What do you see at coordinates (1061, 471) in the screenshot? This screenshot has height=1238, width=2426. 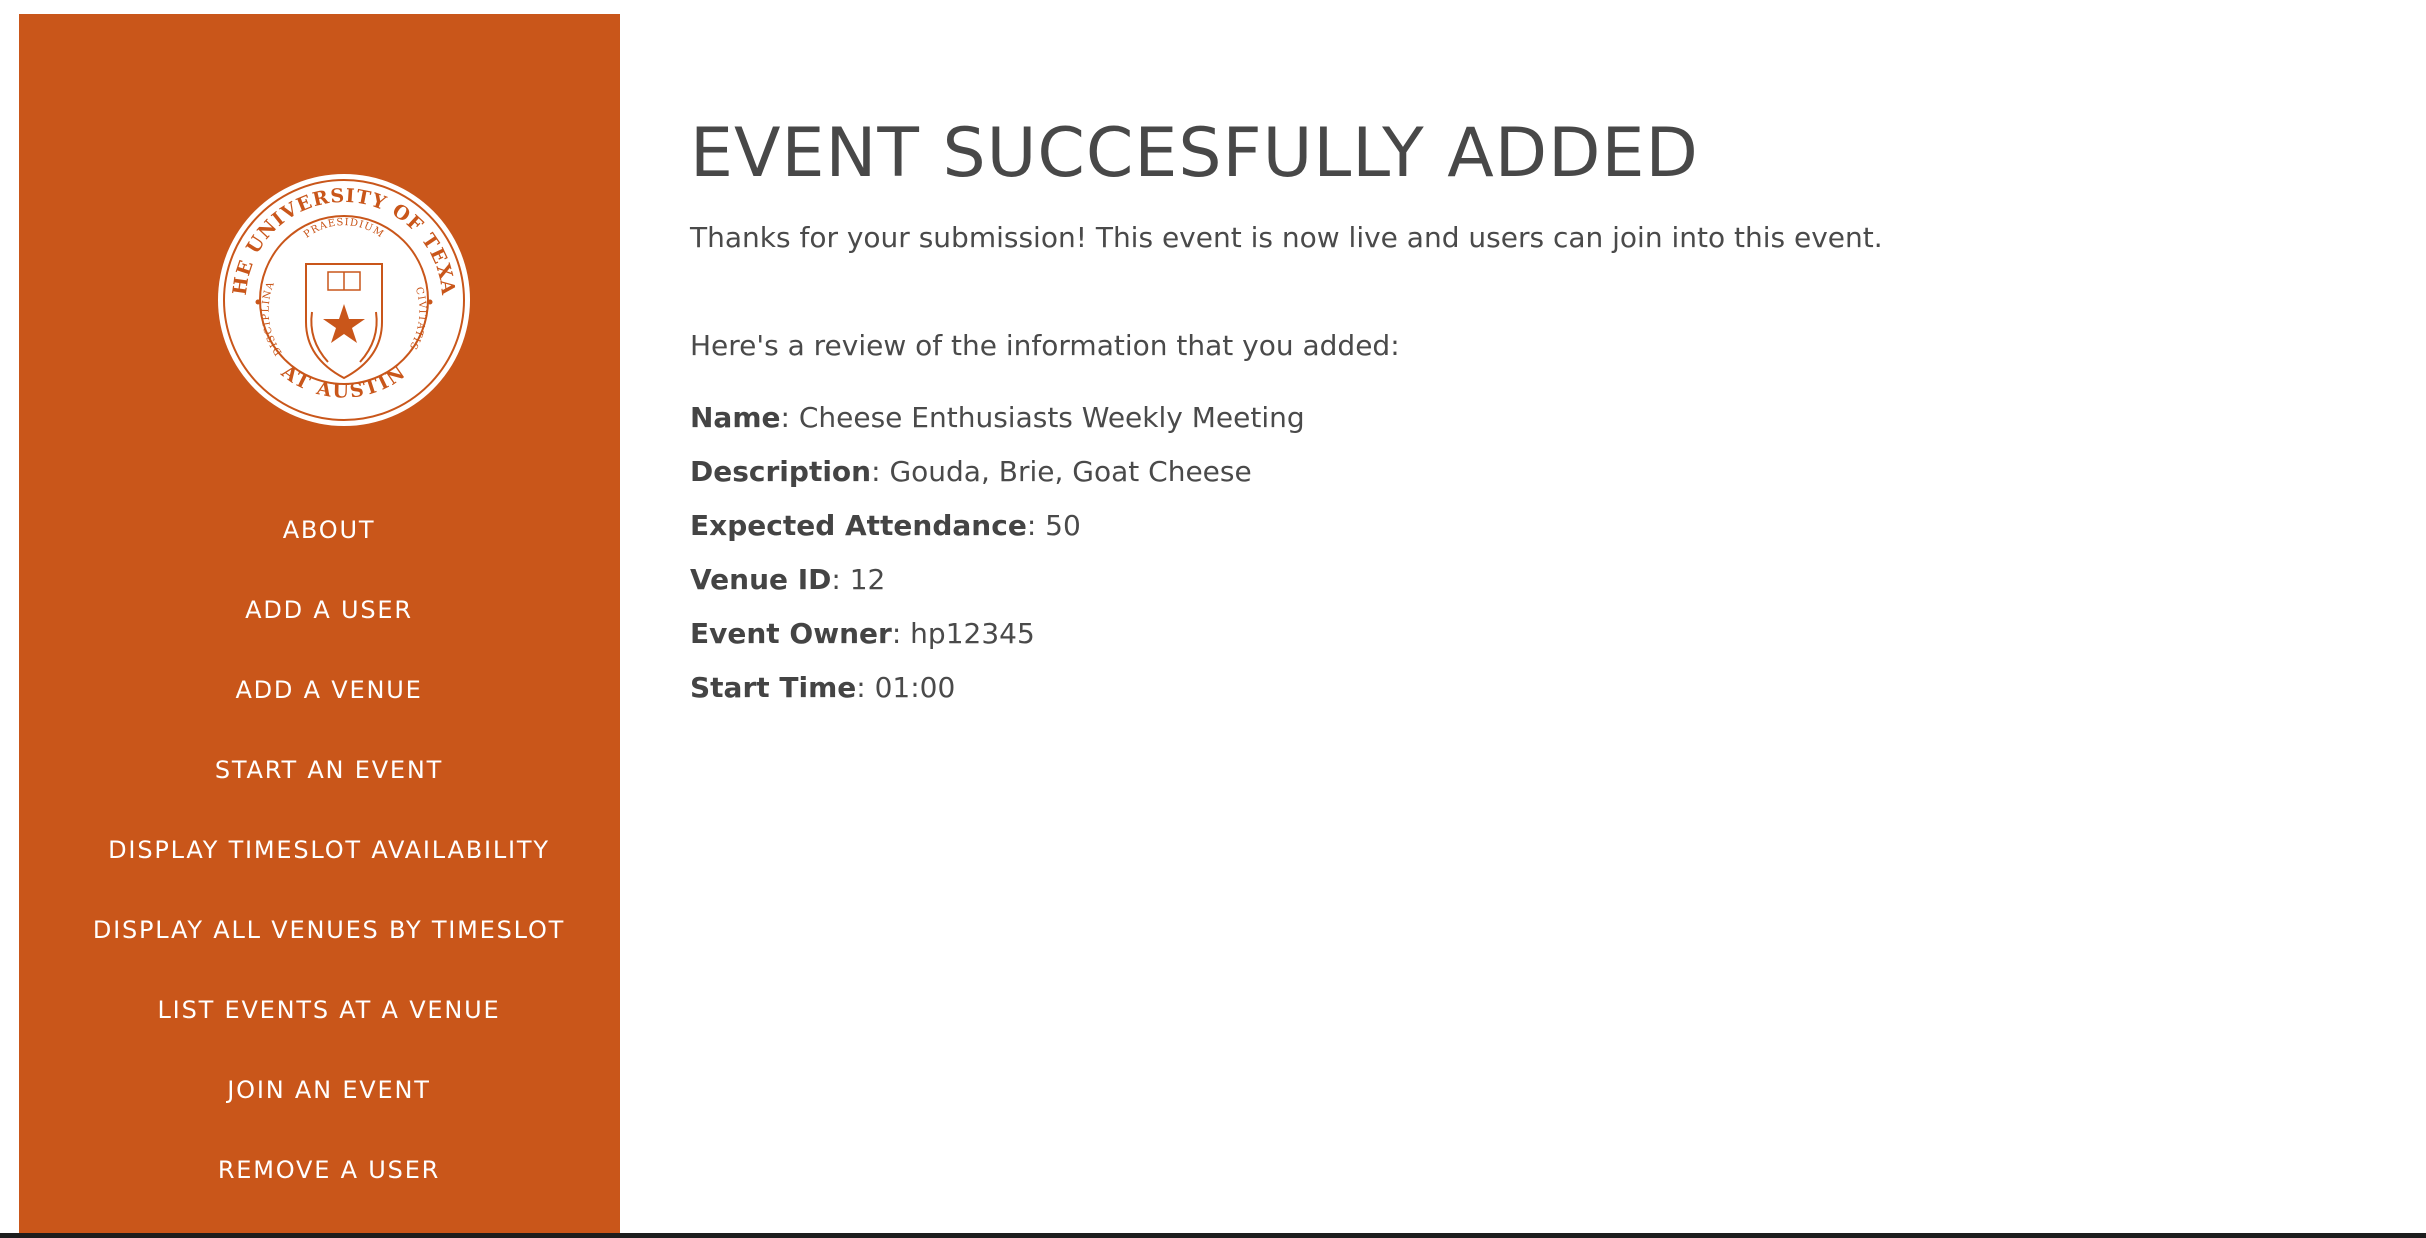 I see `field-value: : Gouda, Brie, Goat Cheese` at bounding box center [1061, 471].